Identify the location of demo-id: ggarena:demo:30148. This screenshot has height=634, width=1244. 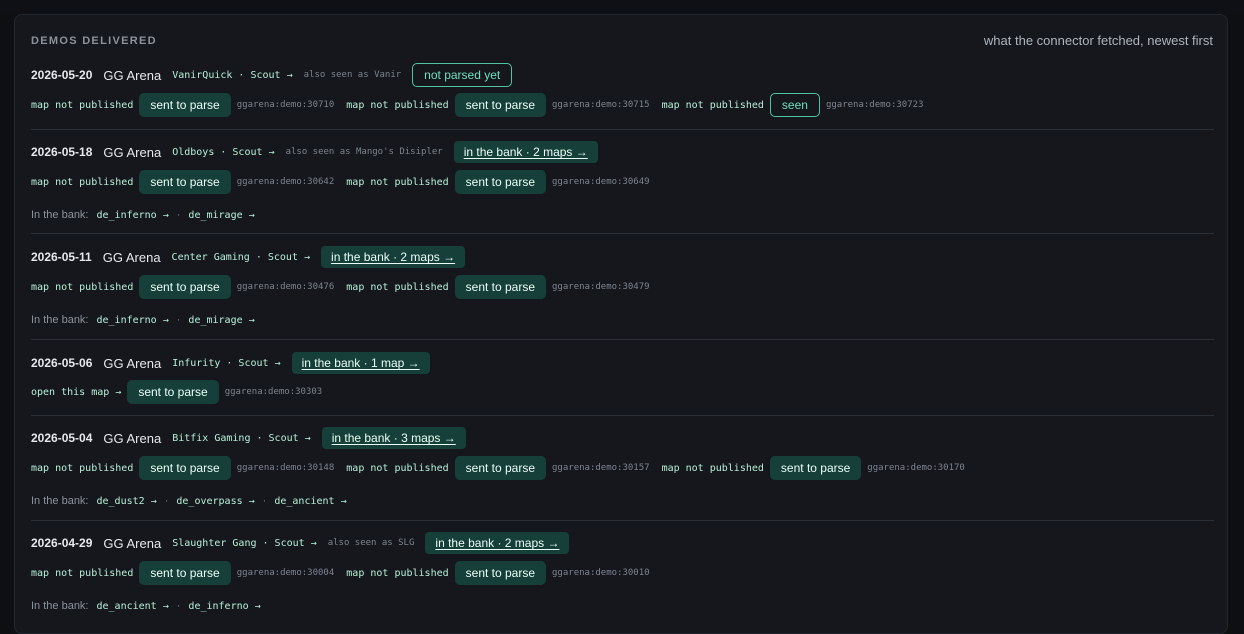
(285, 468).